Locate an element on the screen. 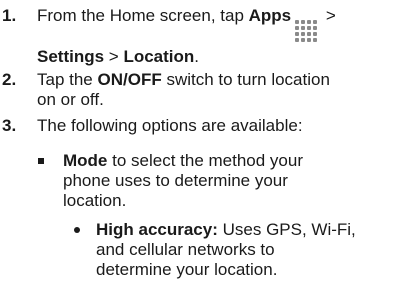 The height and width of the screenshot is (294, 401). step-1-line-1: From the Home screen, tap Apps > is located at coordinates (219, 24).